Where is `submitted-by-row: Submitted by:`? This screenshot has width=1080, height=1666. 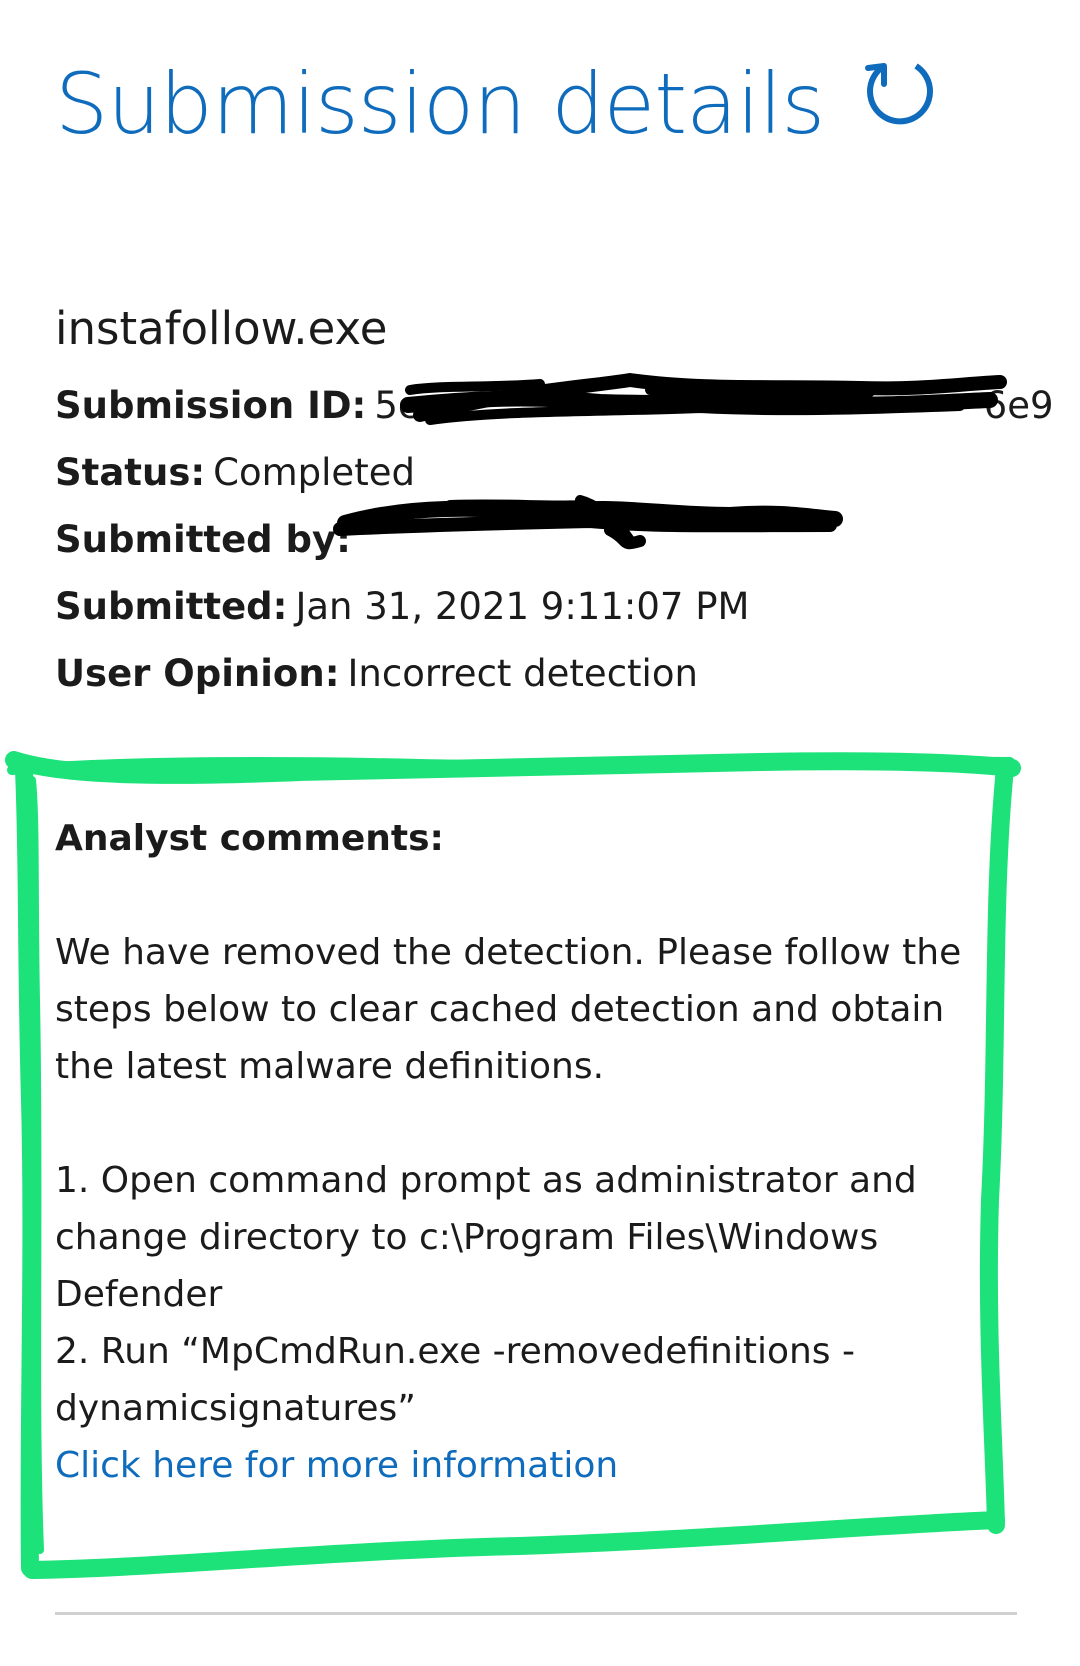
submitted-by-row: Submitted by: is located at coordinates (565, 549).